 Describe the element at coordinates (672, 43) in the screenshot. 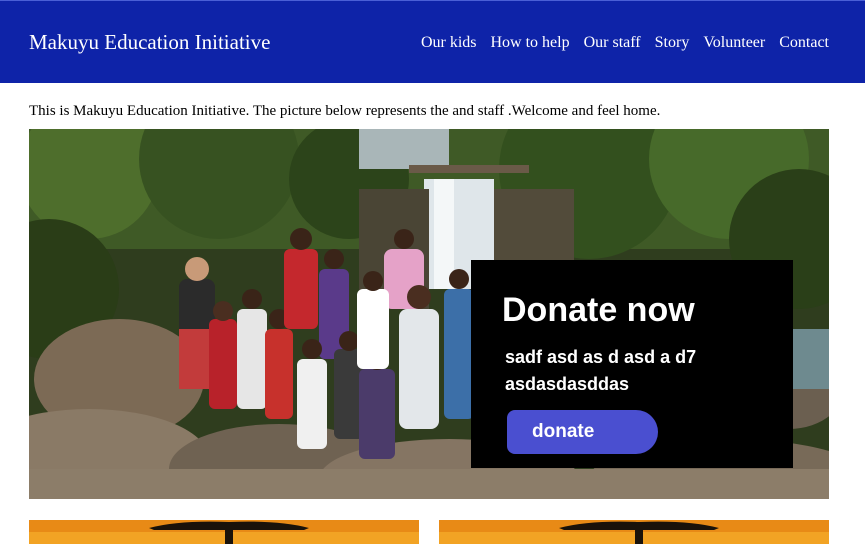

I see `nav-story: Story` at that location.